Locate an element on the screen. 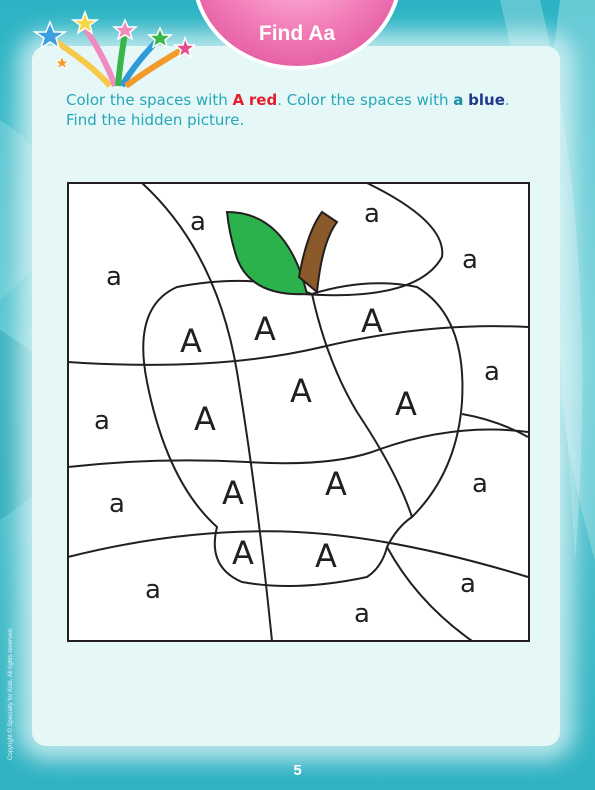  page-title: Find Aa is located at coordinates (297, 33).